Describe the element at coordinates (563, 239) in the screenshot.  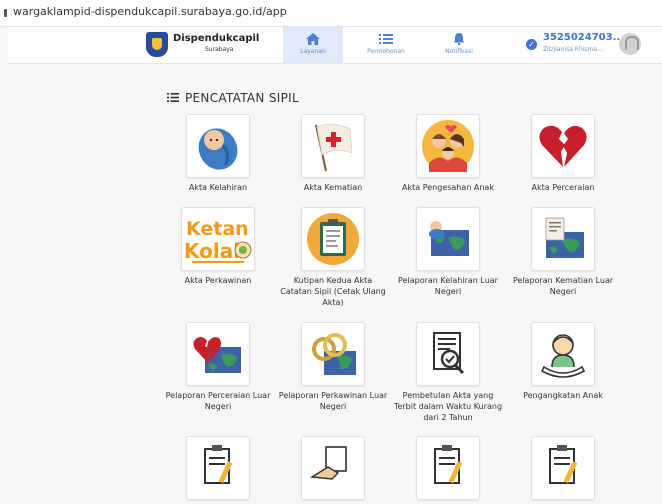
I see `world-map-certificate-icon` at that location.